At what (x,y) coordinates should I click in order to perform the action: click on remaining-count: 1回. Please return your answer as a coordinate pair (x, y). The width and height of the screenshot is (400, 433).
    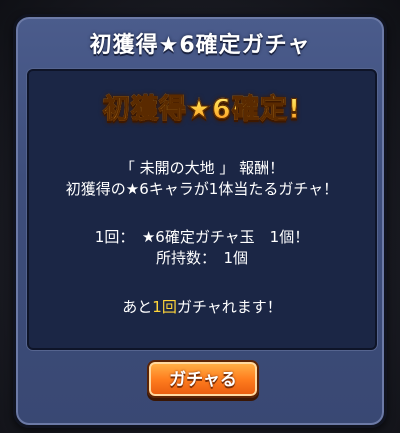
    Looking at the image, I should click on (164, 307).